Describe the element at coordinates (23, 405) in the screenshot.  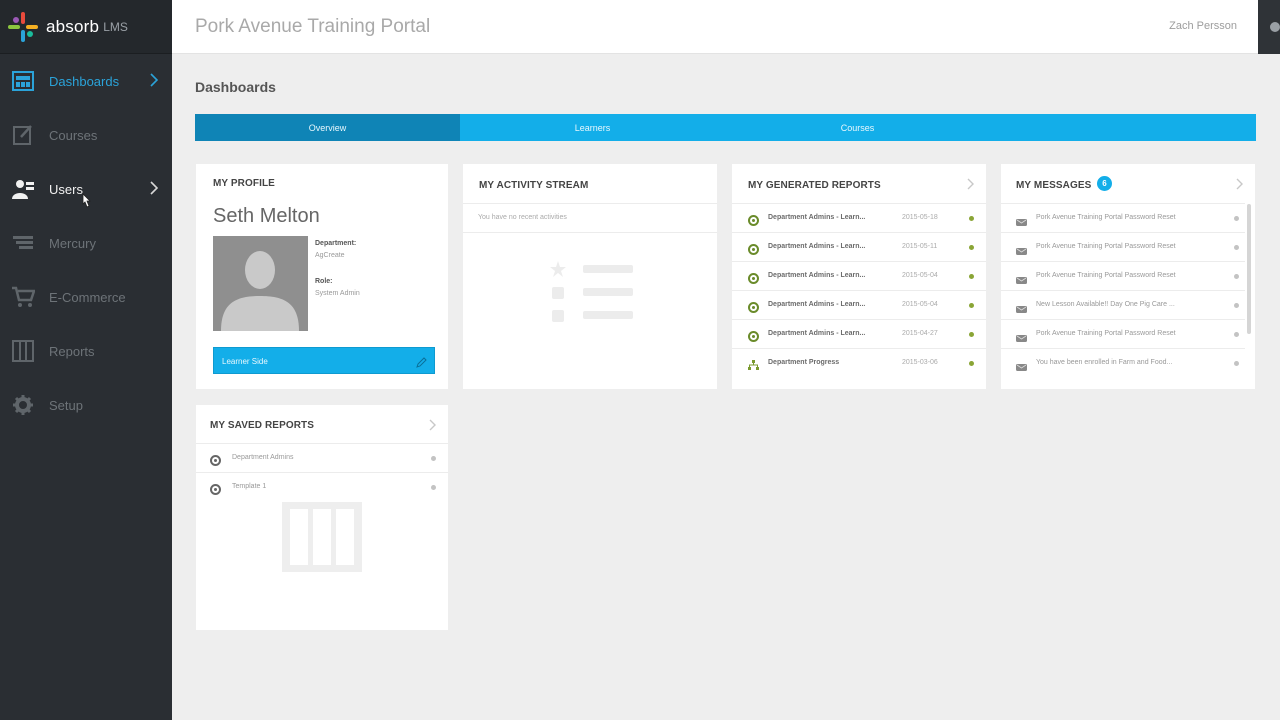
I see `gear-icon` at that location.